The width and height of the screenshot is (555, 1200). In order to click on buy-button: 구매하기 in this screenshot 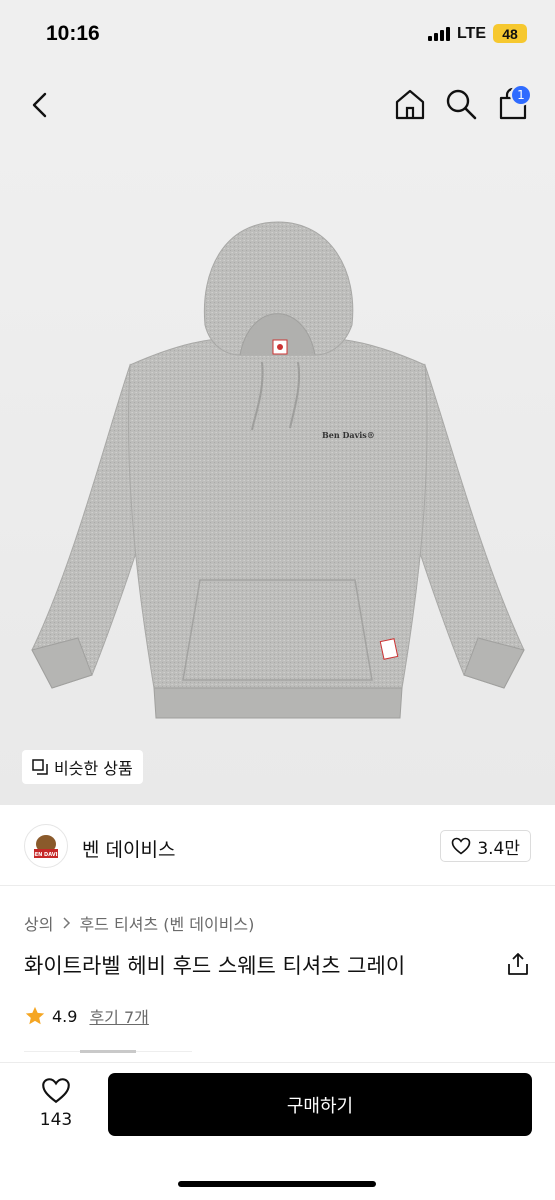, I will do `click(320, 1104)`.